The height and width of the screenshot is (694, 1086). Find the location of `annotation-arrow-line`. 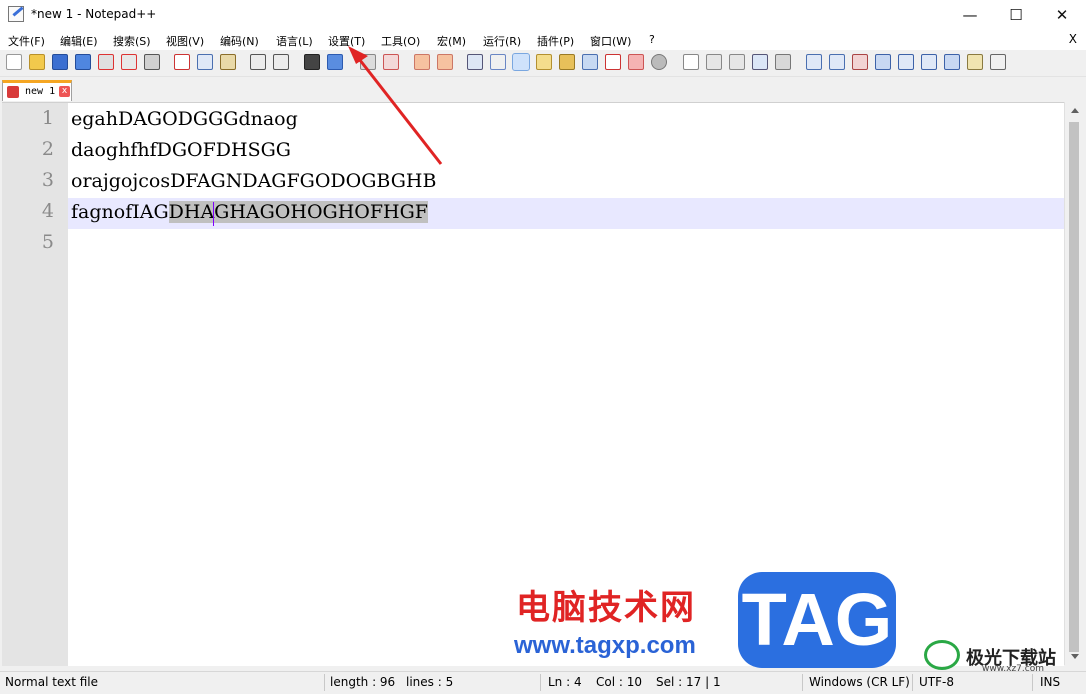

annotation-arrow-line is located at coordinates (398, 109).